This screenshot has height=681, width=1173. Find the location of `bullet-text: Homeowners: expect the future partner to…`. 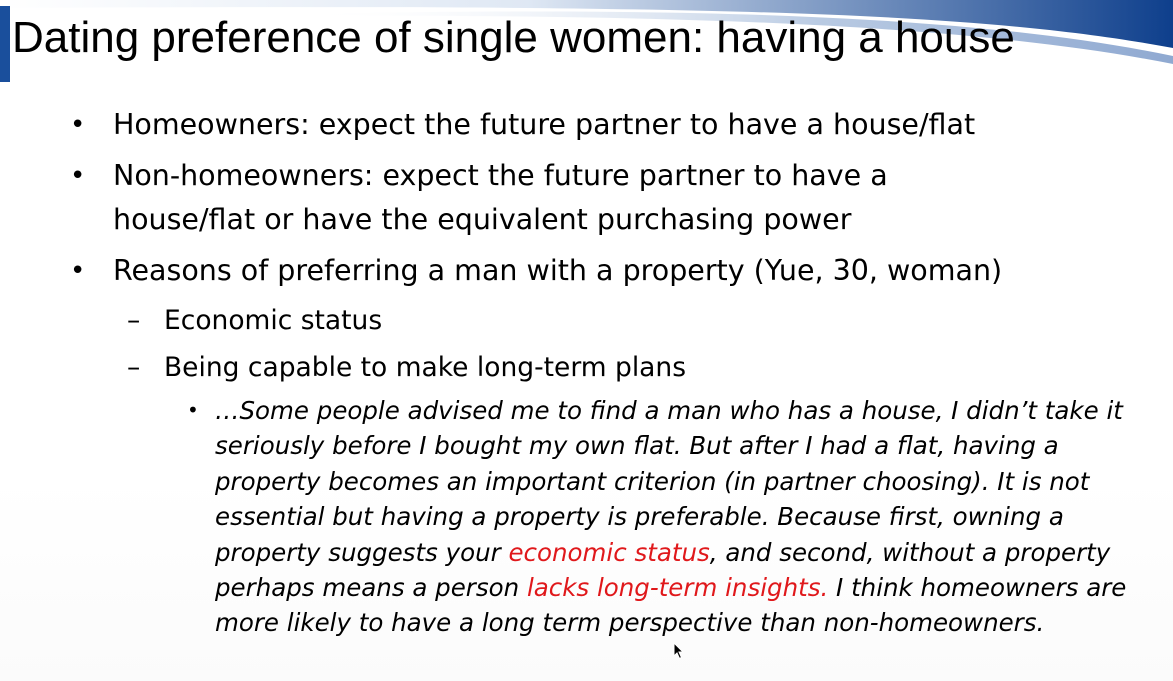

bullet-text: Homeowners: expect the future partner to… is located at coordinates (544, 124).